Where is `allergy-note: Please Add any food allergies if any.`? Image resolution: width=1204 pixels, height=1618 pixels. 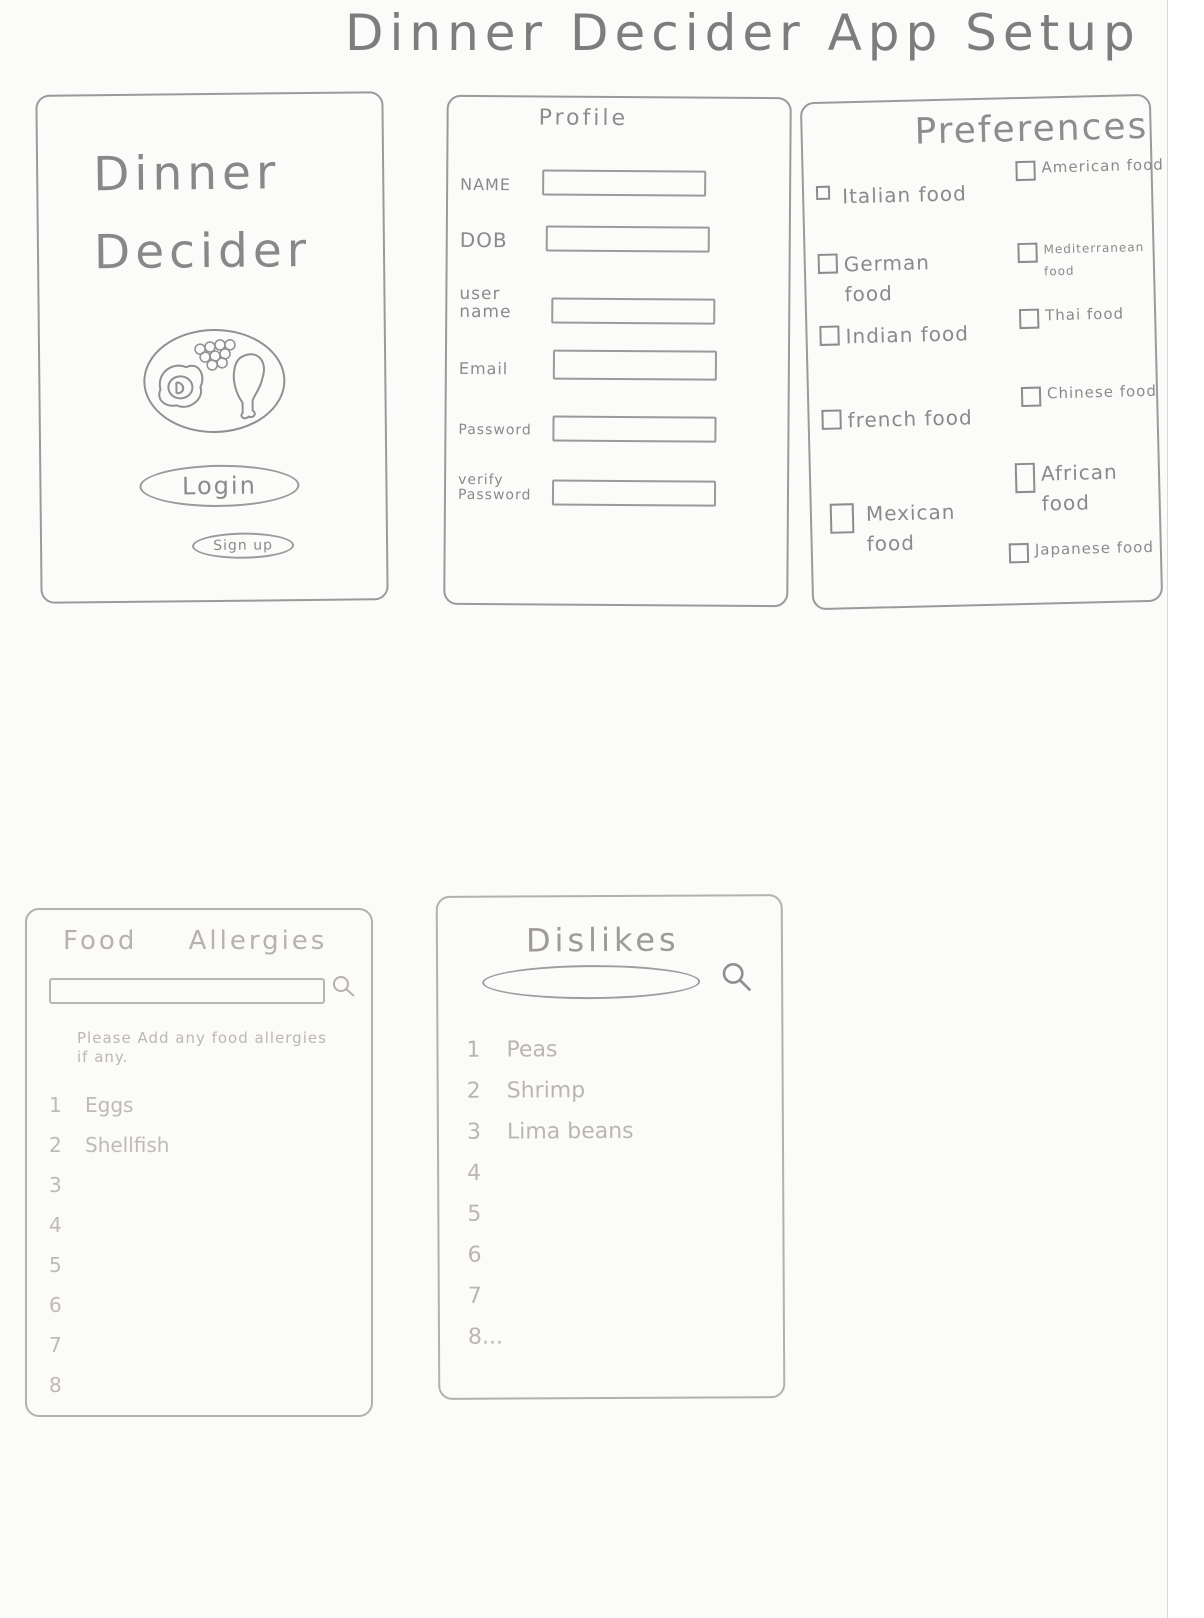
allergy-note: Please Add any food allergies if any. is located at coordinates (202, 1047).